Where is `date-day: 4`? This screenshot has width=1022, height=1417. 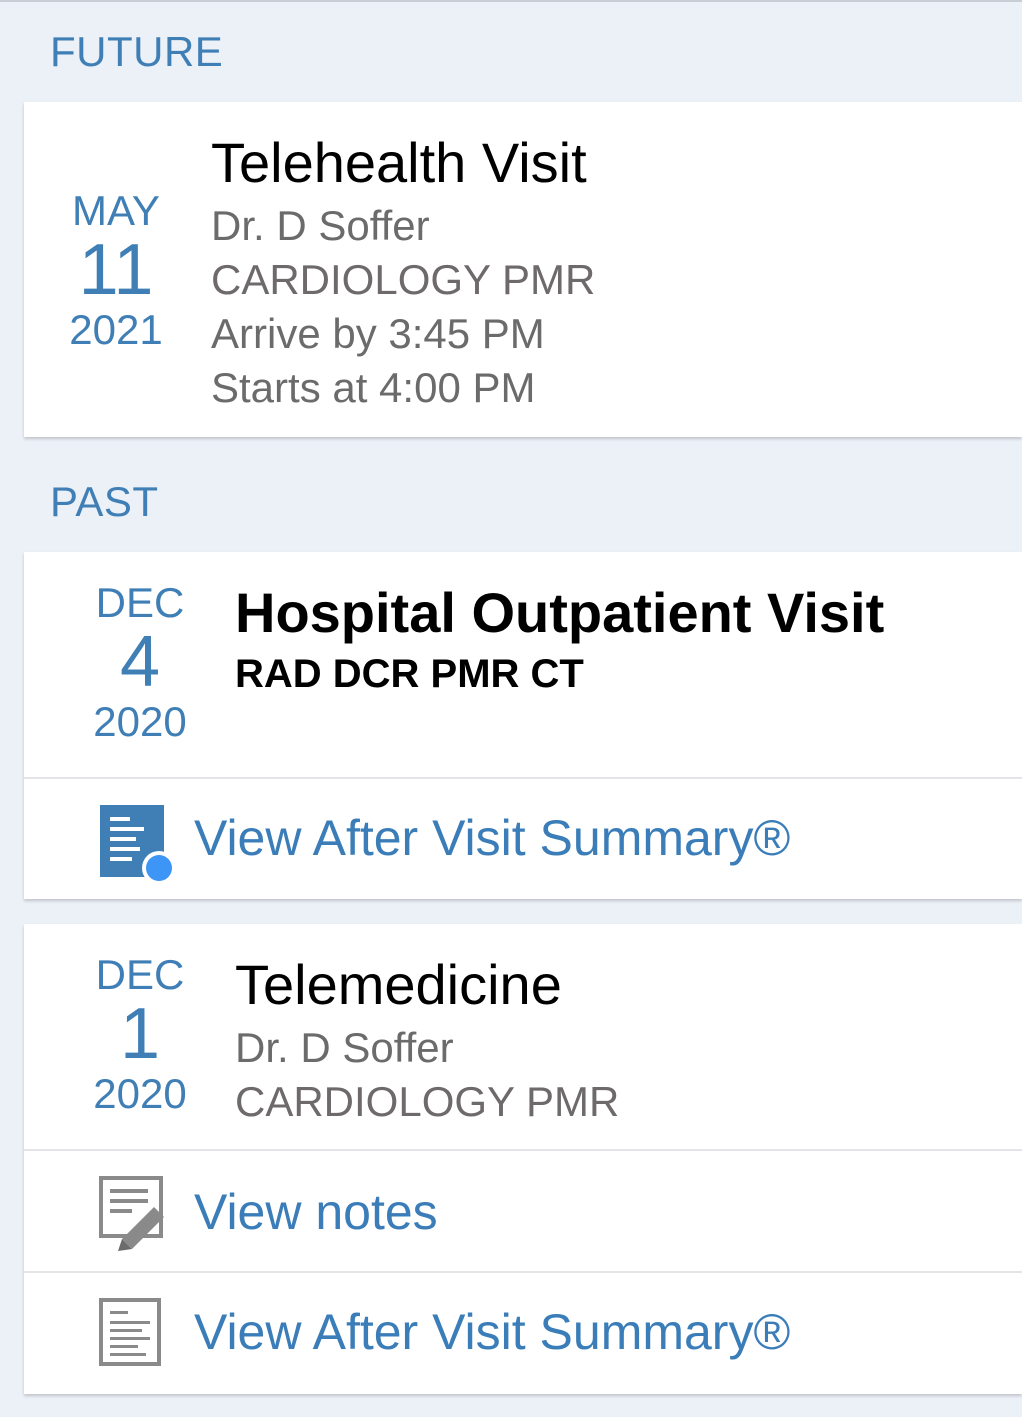
date-day: 4 is located at coordinates (140, 662).